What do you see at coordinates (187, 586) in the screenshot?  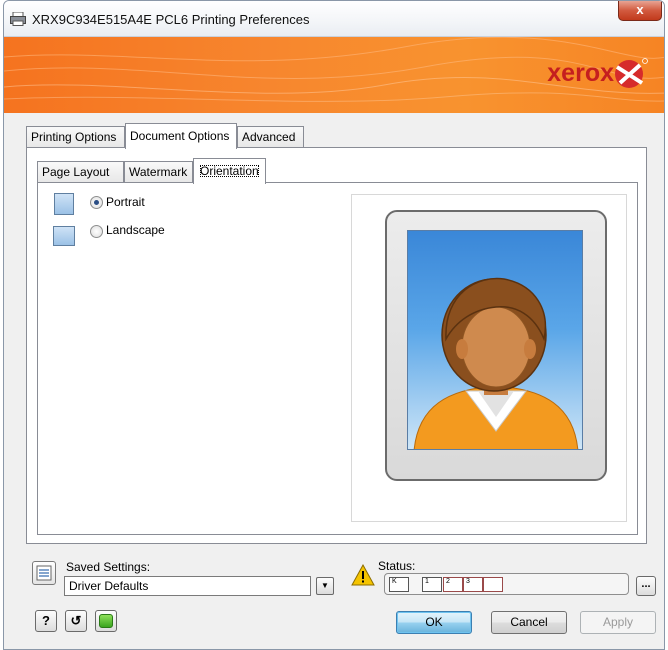 I see `saved-settings-combobox: Driver Defaults` at bounding box center [187, 586].